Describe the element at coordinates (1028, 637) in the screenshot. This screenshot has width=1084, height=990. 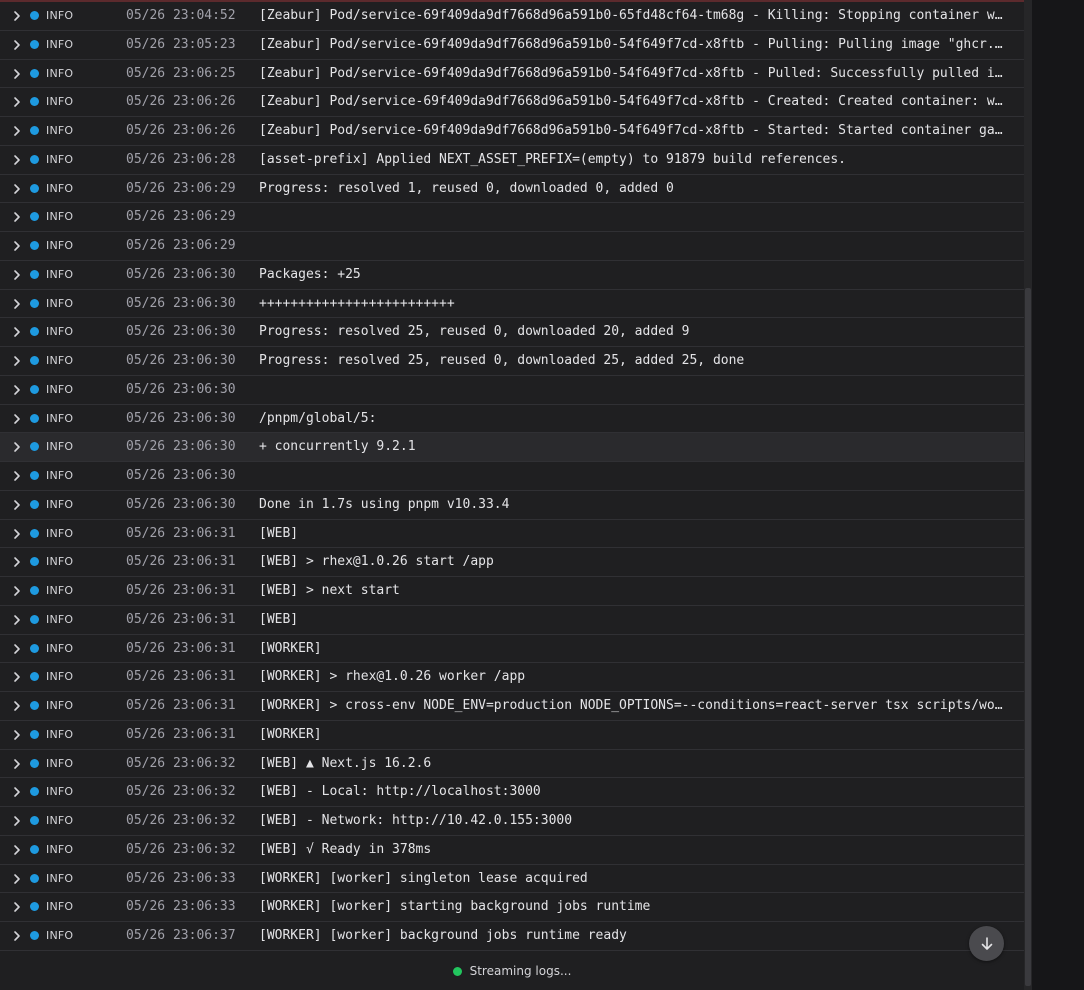
I see `scrollbar-thumb` at that location.